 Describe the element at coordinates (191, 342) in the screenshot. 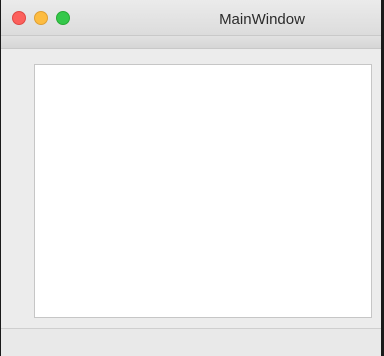

I see `status-bar` at that location.